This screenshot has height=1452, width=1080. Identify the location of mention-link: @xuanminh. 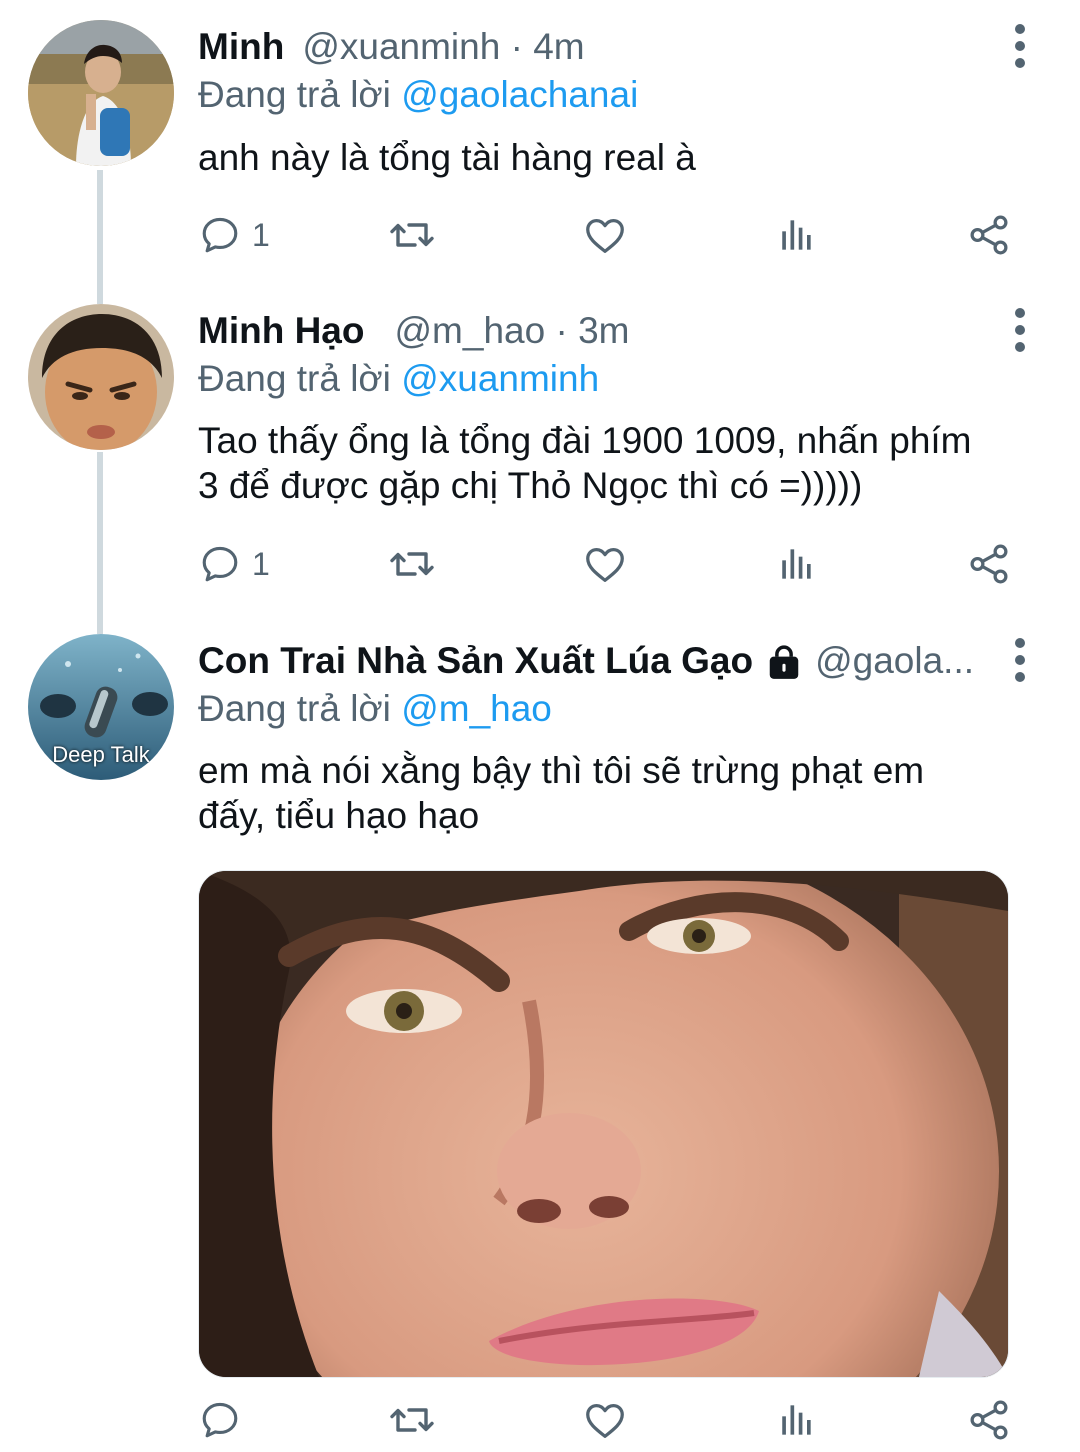
(500, 378).